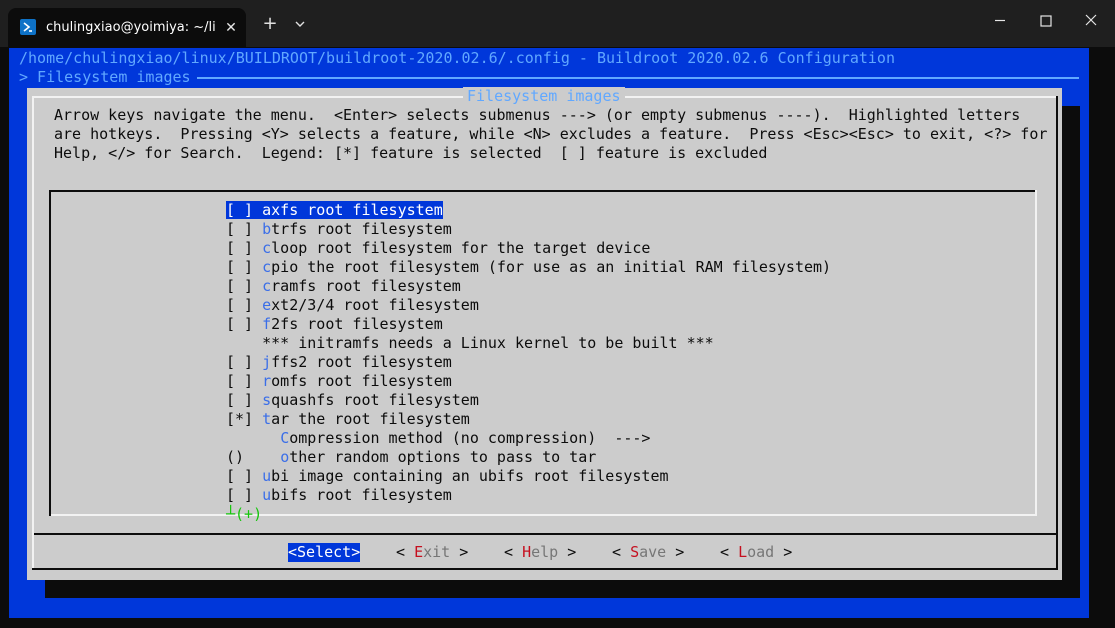  Describe the element at coordinates (527, 552) in the screenshot. I see `button-hotkey: H` at that location.